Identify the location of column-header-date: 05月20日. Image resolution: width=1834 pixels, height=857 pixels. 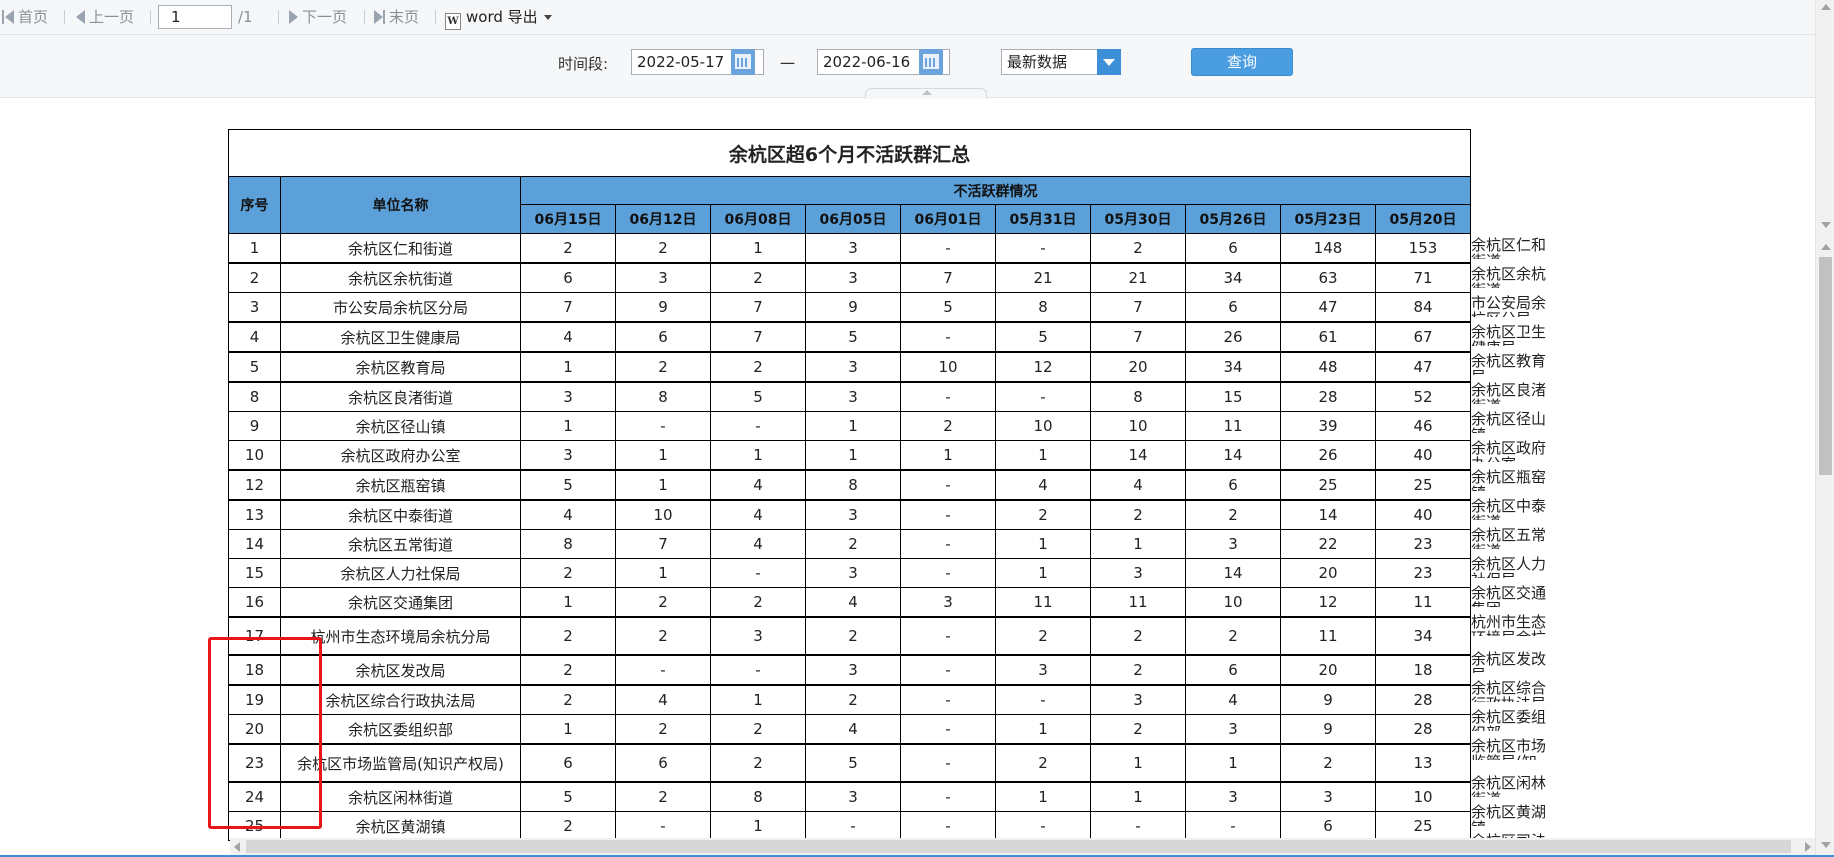
(1423, 219).